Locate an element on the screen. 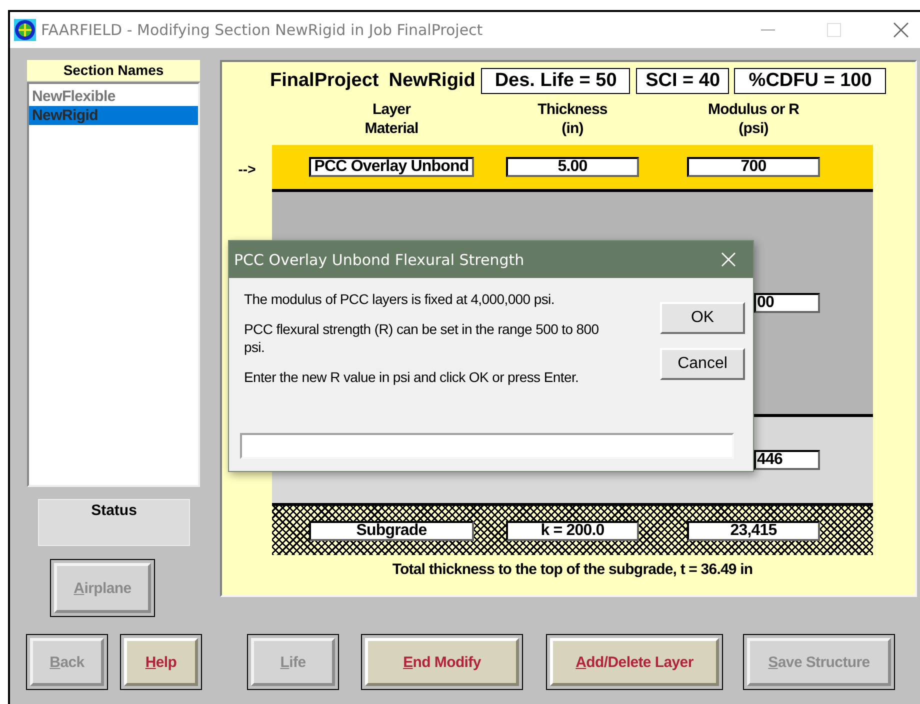 Image resolution: width=920 pixels, height=704 pixels. design-life-box: Des. Life = 50 is located at coordinates (555, 81).